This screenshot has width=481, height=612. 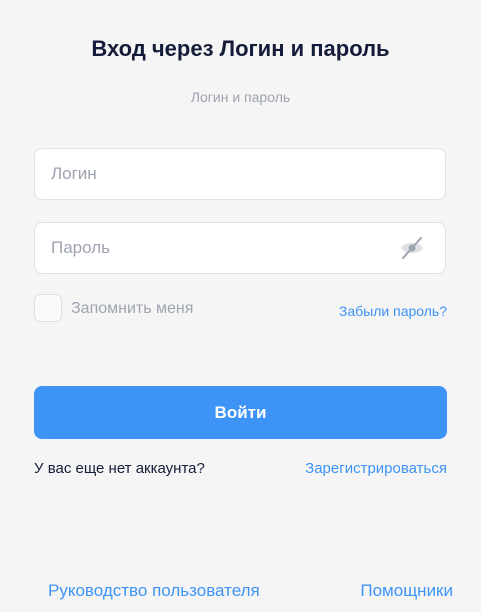 What do you see at coordinates (412, 248) in the screenshot?
I see `eye-crossed-icon` at bounding box center [412, 248].